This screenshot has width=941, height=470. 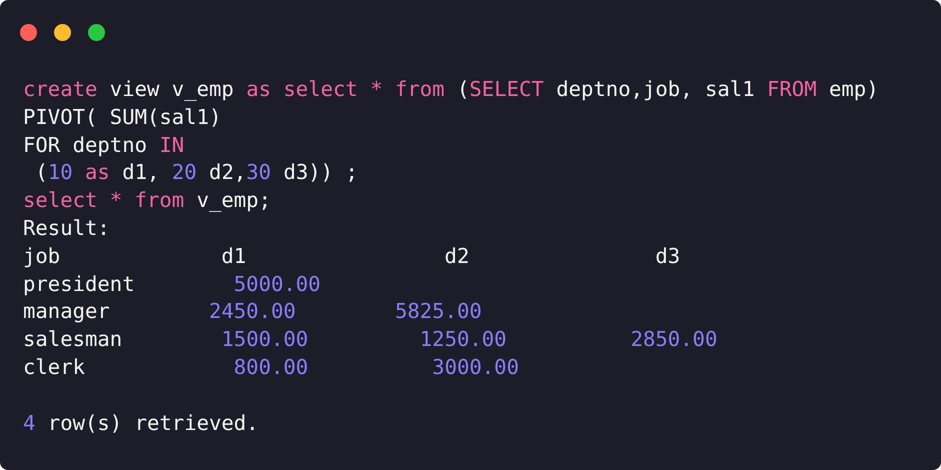 What do you see at coordinates (370, 340) in the screenshot?
I see `code-line: salesman 1500.00 1250.00 2850.00` at bounding box center [370, 340].